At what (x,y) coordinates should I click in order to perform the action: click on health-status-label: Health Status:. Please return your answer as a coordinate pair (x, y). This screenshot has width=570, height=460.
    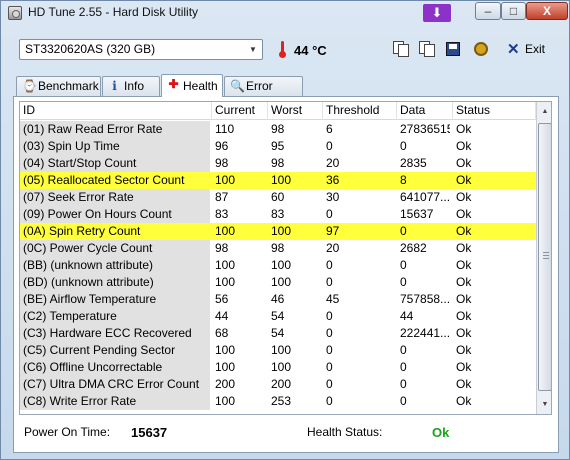
    Looking at the image, I should click on (345, 432).